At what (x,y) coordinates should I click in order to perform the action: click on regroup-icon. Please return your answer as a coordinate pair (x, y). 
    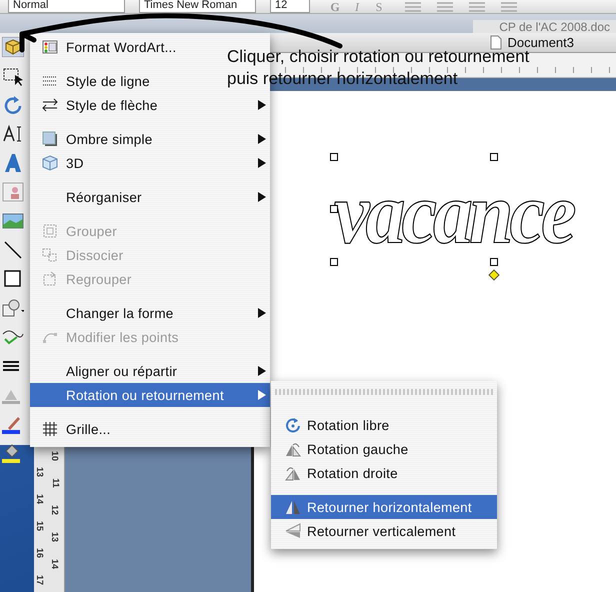
    Looking at the image, I should click on (50, 279).